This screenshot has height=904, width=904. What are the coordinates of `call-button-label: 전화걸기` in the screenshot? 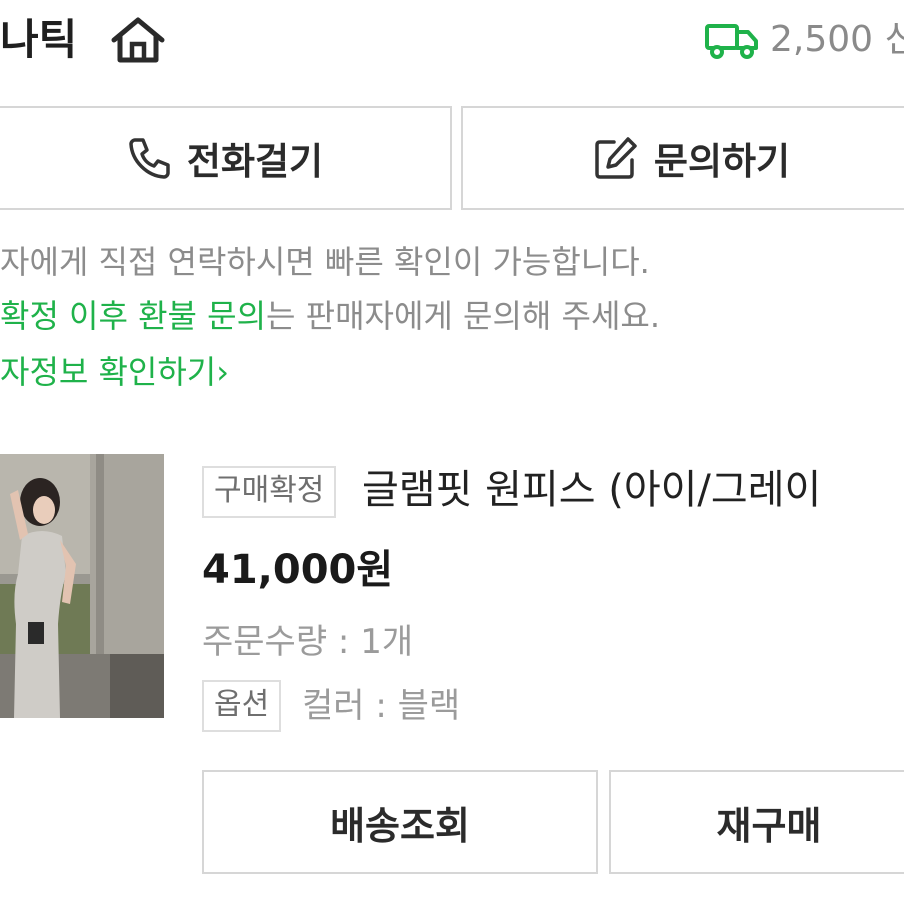 It's located at (255, 161).